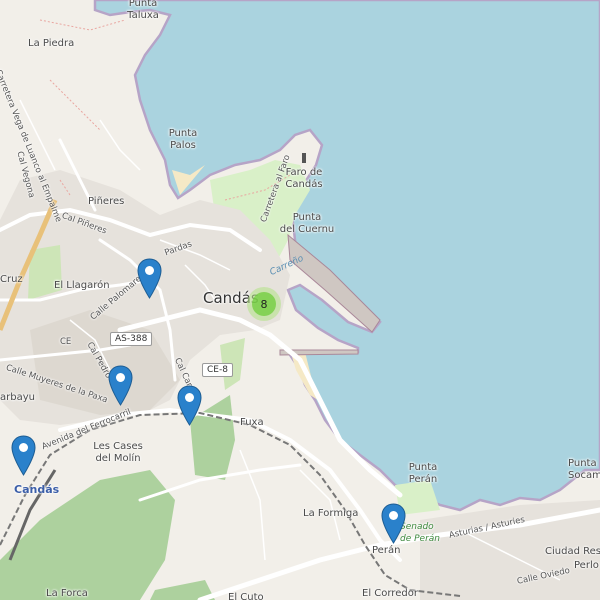  I want to click on place-label-punta-taluxa: Punta Taluxa, so click(143, 10).